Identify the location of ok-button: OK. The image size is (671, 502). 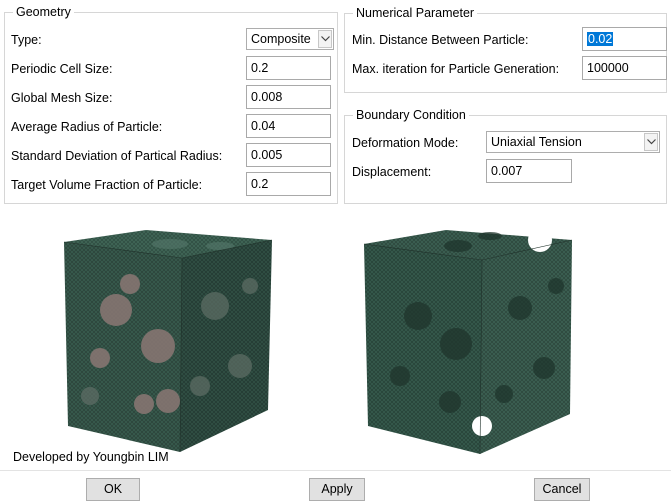
(113, 489).